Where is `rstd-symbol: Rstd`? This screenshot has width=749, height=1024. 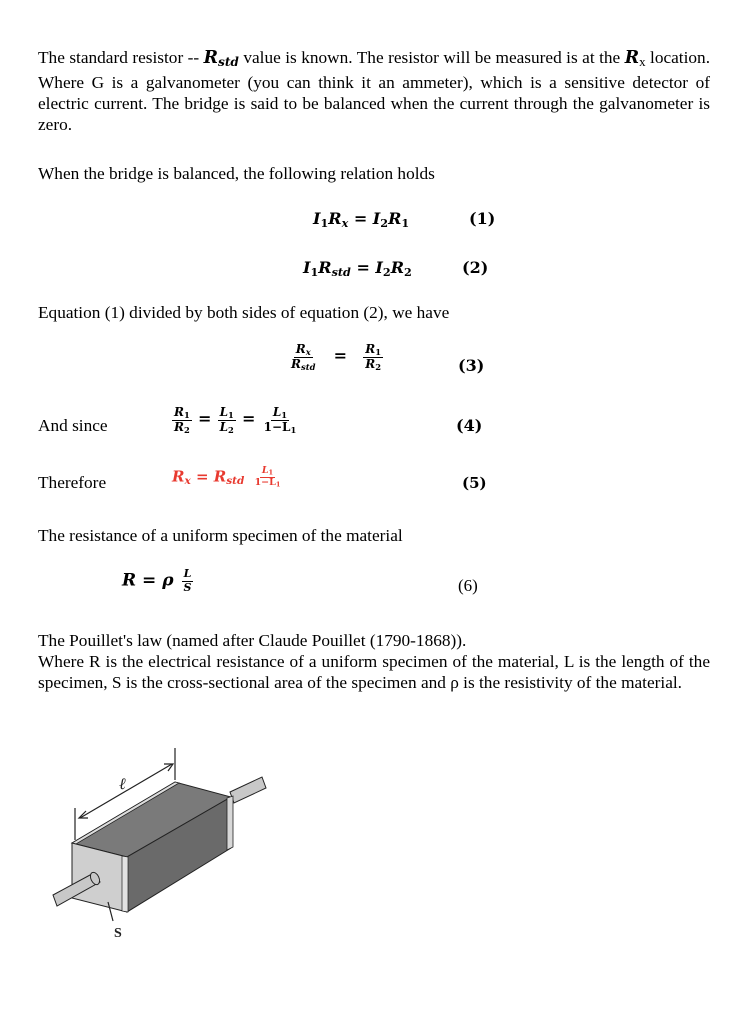
rstd-symbol: Rstd is located at coordinates (221, 59).